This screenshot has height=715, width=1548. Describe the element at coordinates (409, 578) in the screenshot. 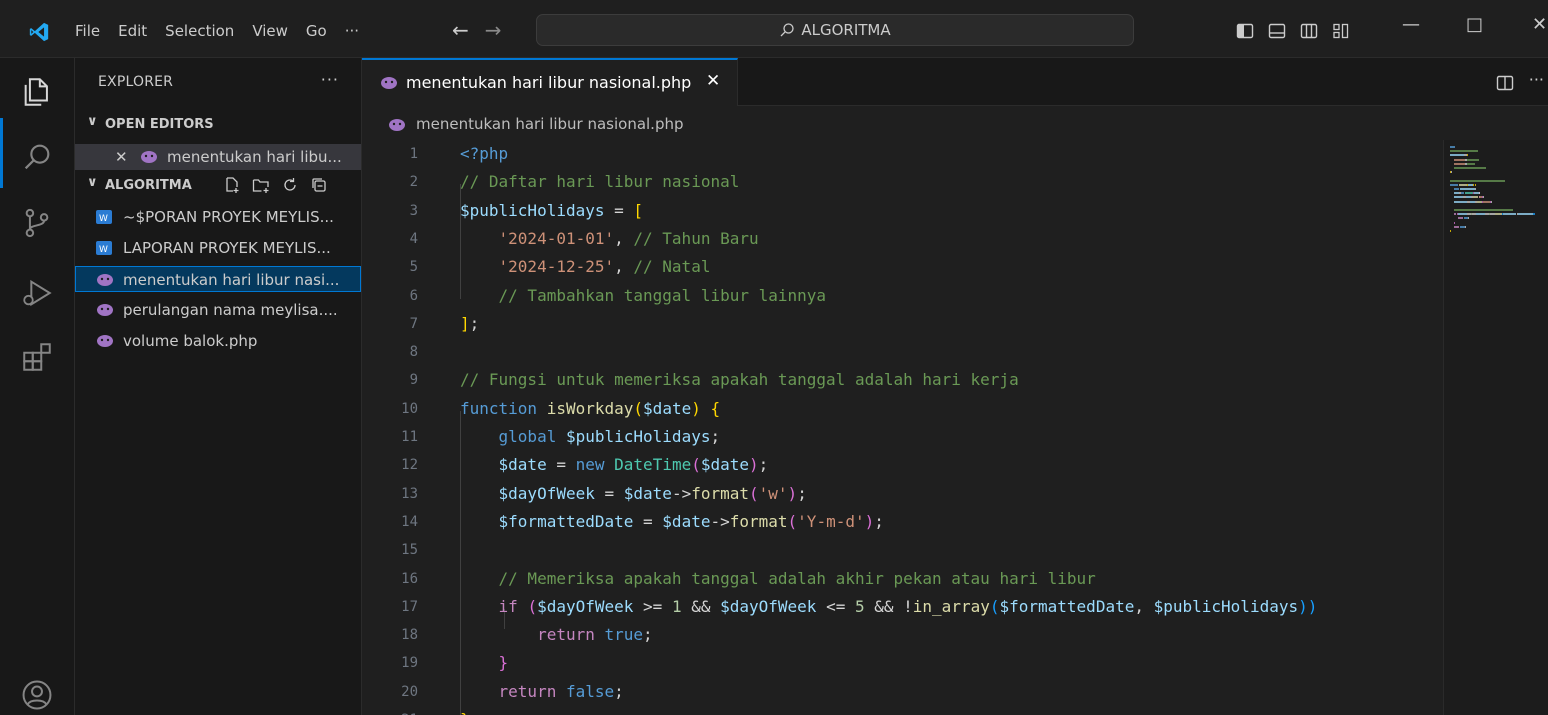

I see `line-number: 16` at that location.